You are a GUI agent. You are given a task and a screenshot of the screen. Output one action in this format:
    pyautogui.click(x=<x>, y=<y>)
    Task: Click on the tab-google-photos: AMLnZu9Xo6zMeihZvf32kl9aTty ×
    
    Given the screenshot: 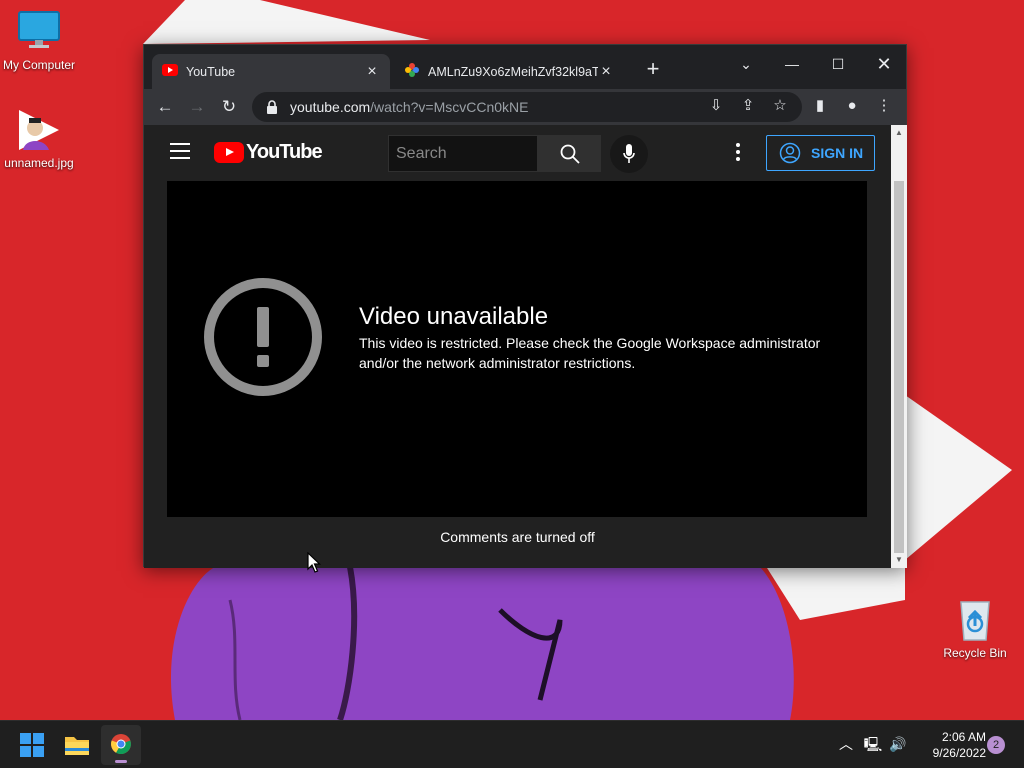 What is the action you would take?
    pyautogui.click(x=509, y=71)
    